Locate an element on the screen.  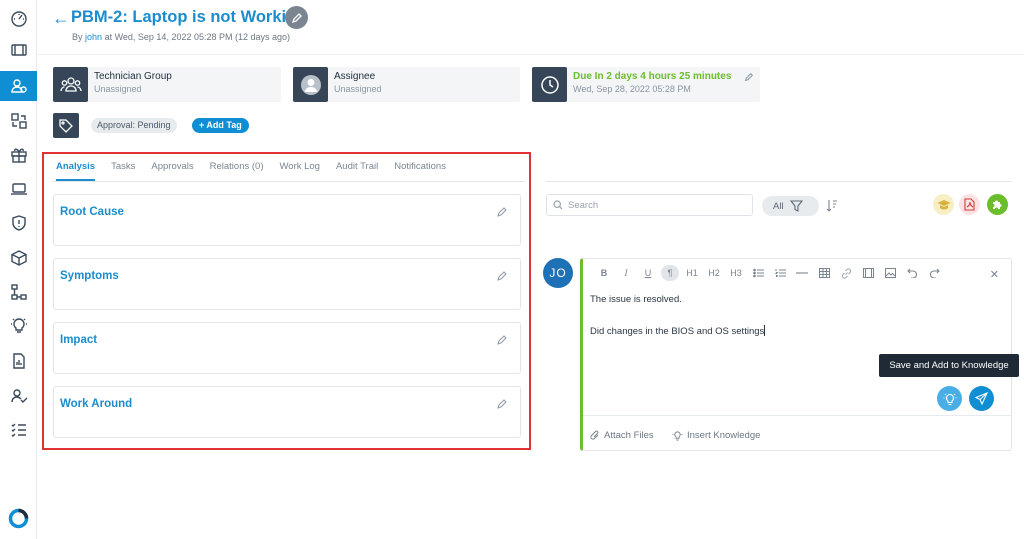
send-button is located at coordinates (981, 398).